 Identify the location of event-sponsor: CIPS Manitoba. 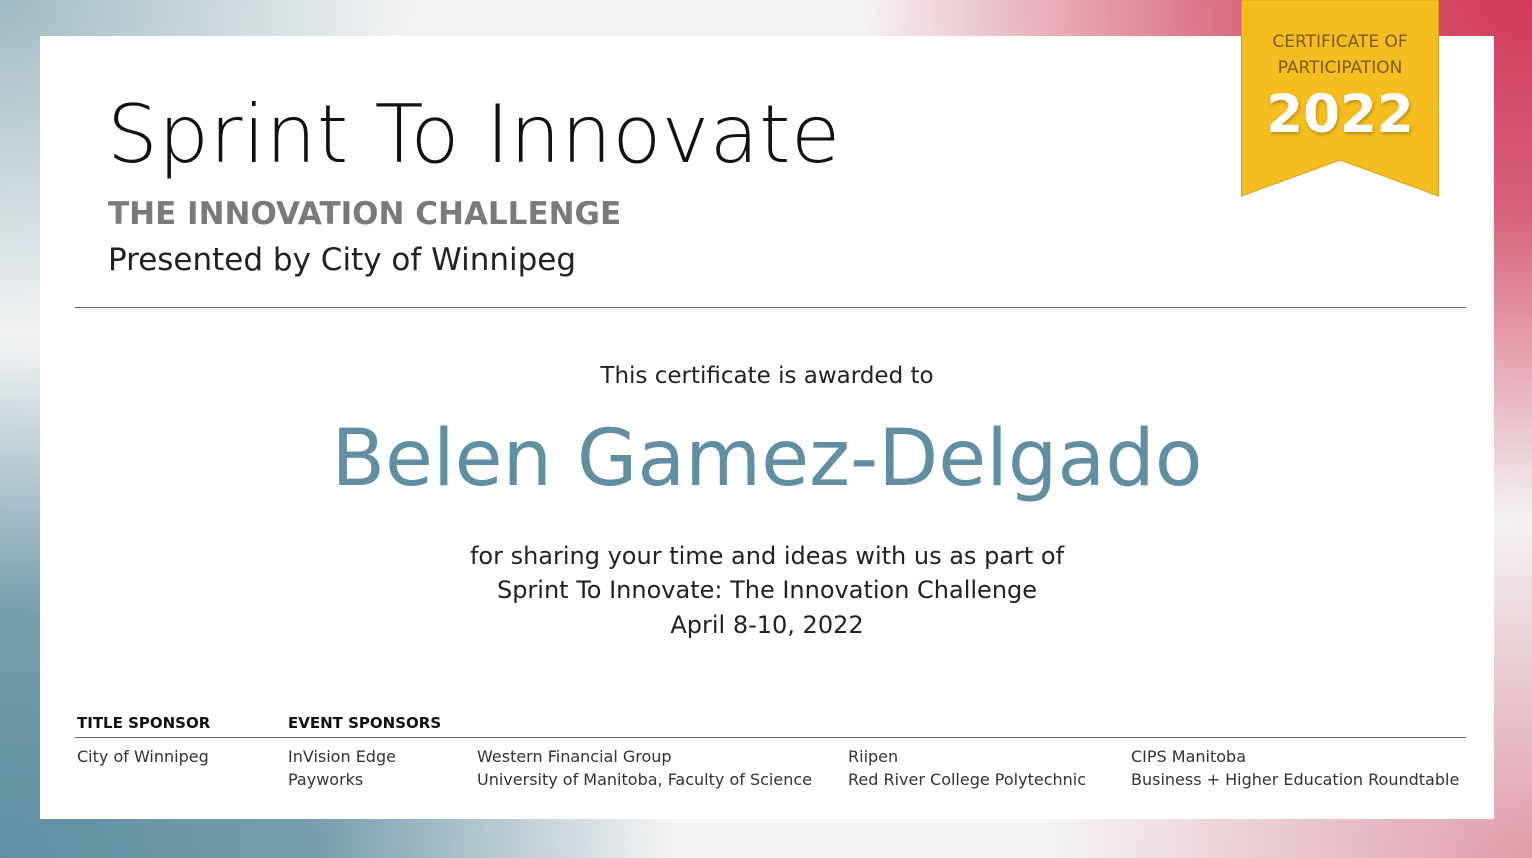
(1188, 756).